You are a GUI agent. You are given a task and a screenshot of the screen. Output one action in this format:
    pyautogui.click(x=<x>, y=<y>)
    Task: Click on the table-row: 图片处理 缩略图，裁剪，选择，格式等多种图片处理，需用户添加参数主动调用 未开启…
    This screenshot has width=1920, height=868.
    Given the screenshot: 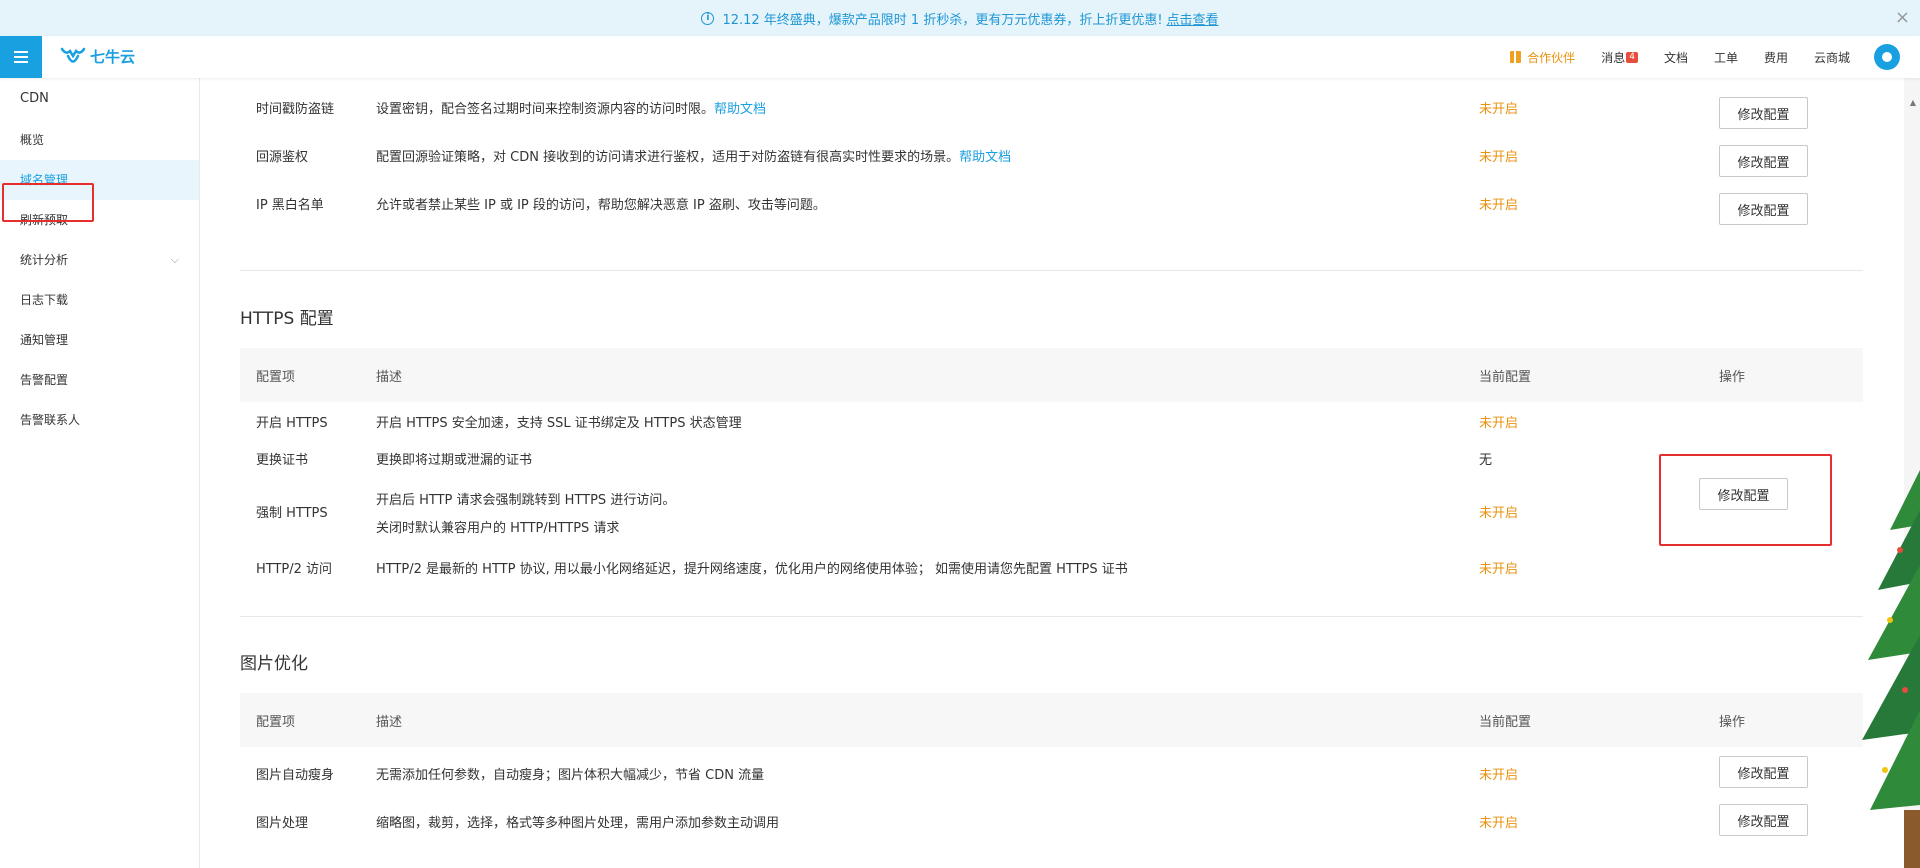 What is the action you would take?
    pyautogui.click(x=1051, y=820)
    